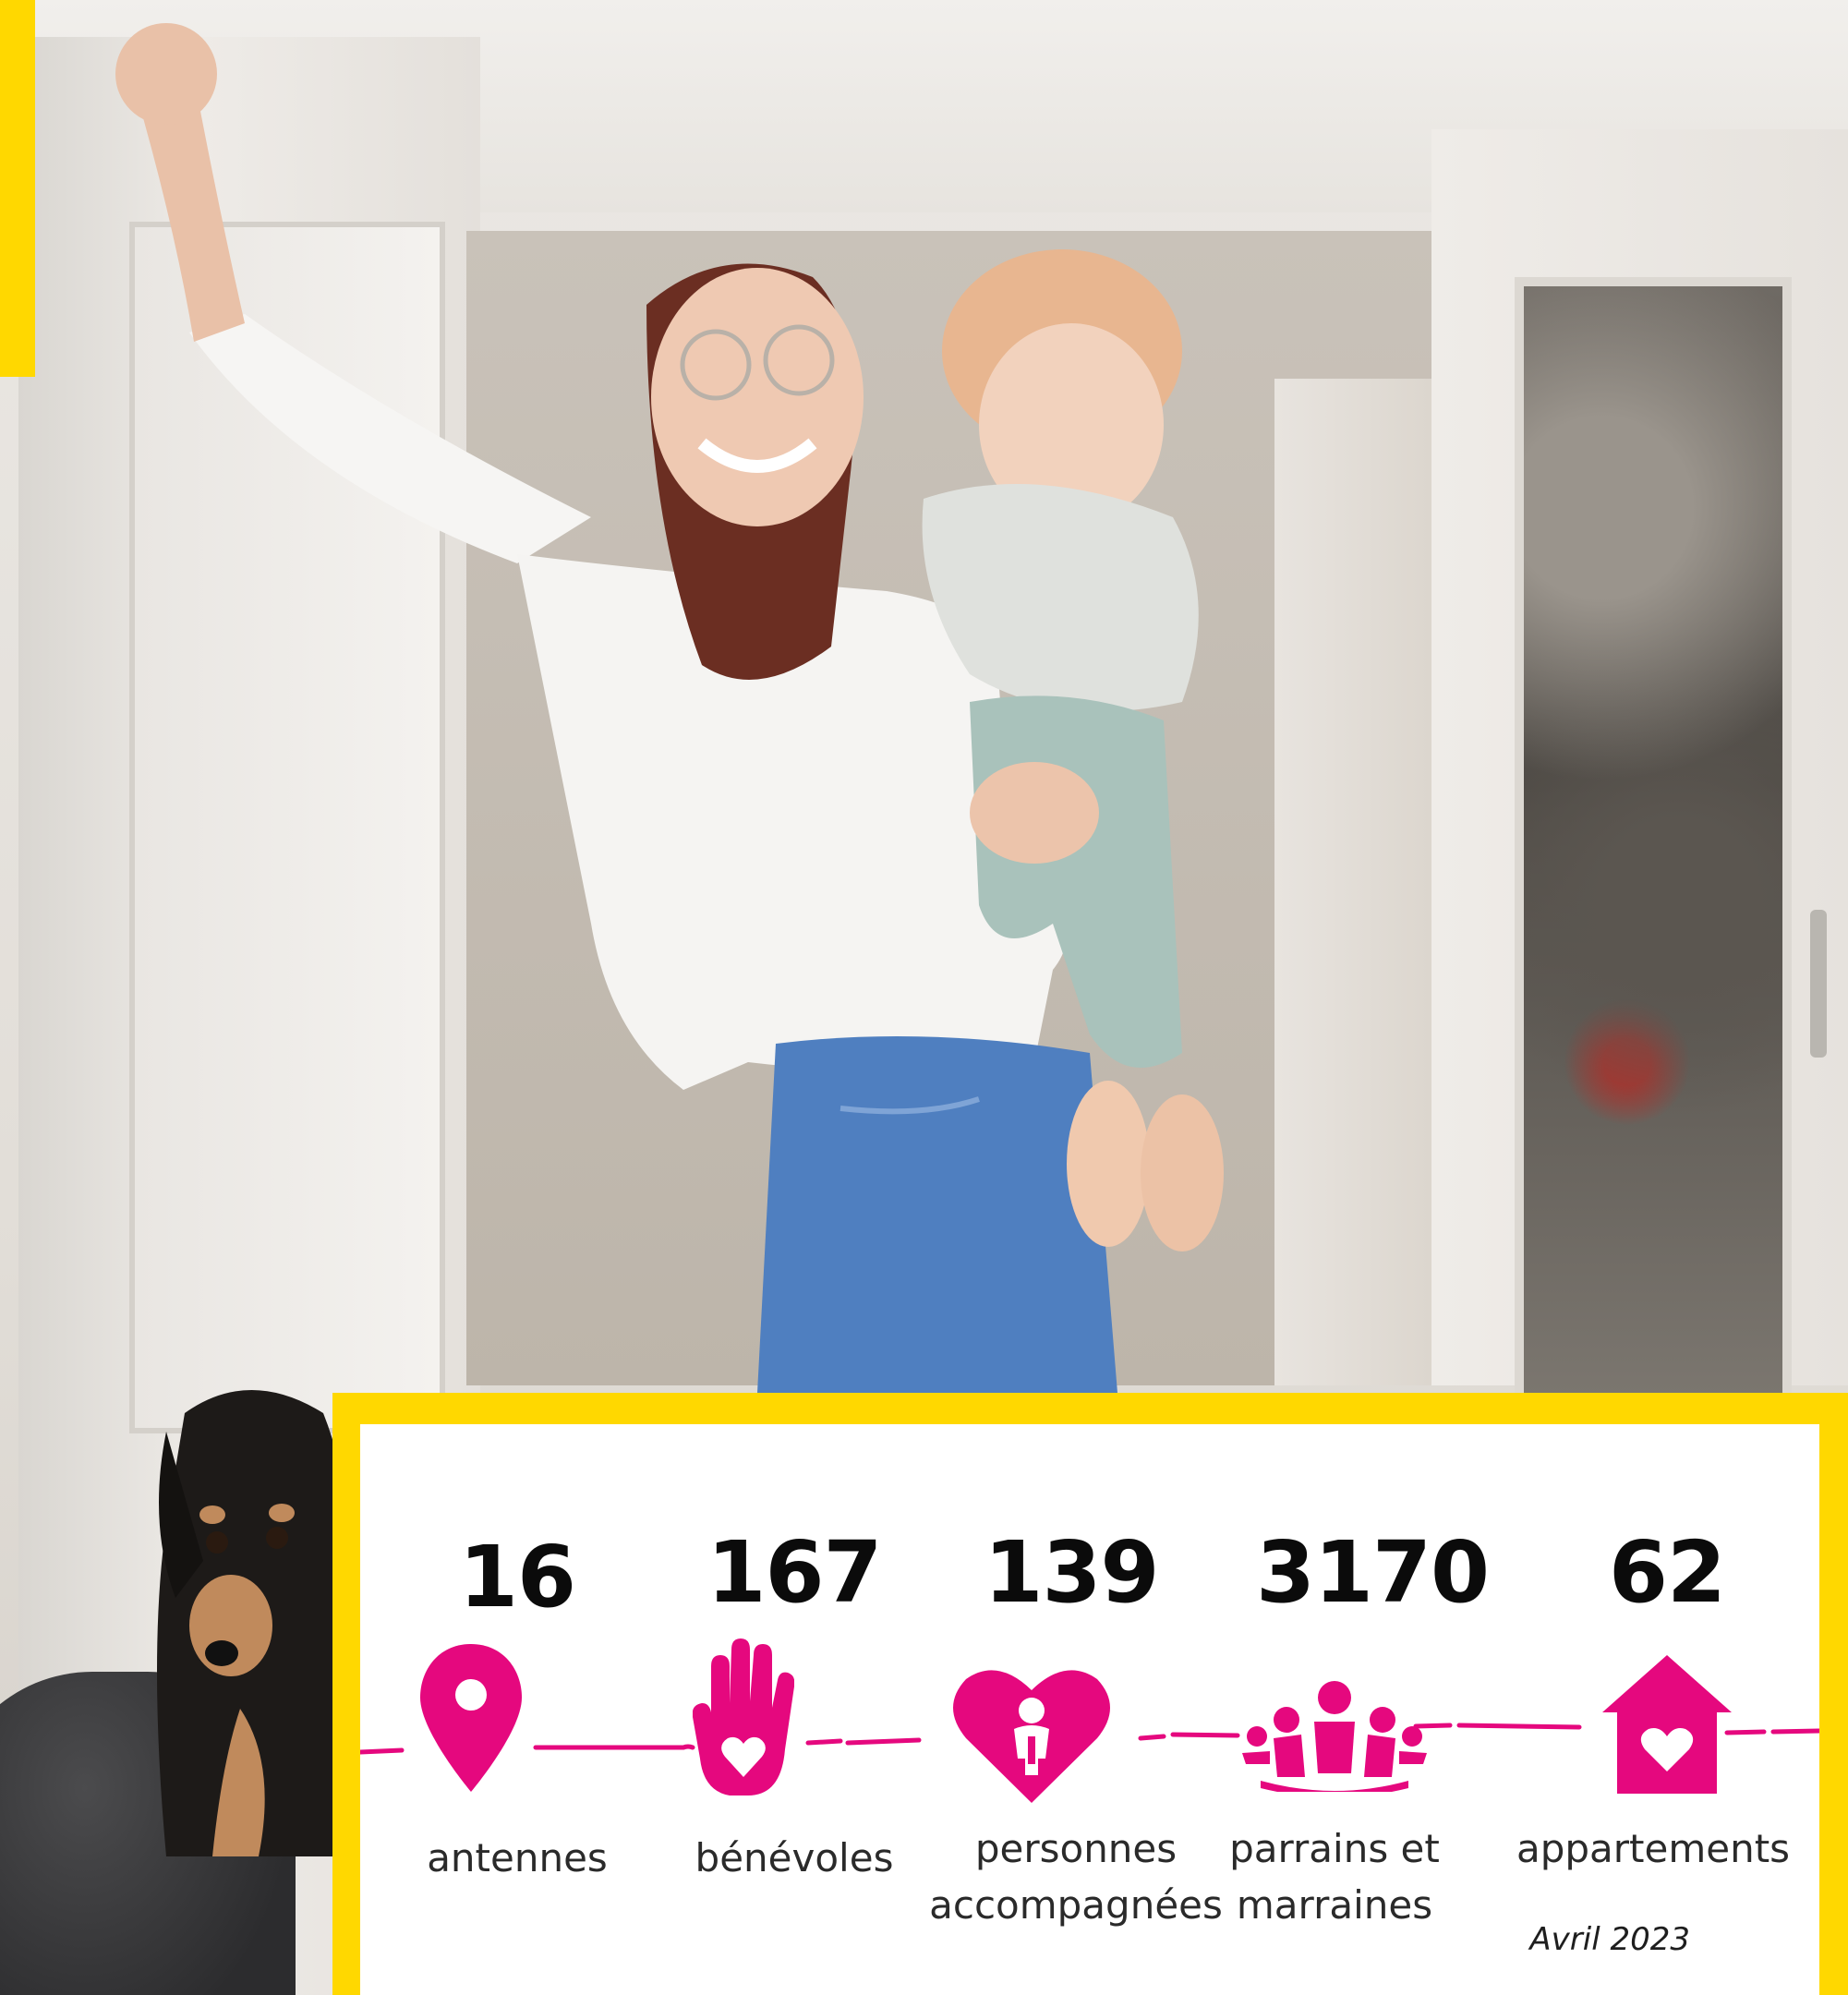 This screenshot has width=1848, height=1995. I want to click on stat-label-appartements: appartements, so click(1654, 1848).